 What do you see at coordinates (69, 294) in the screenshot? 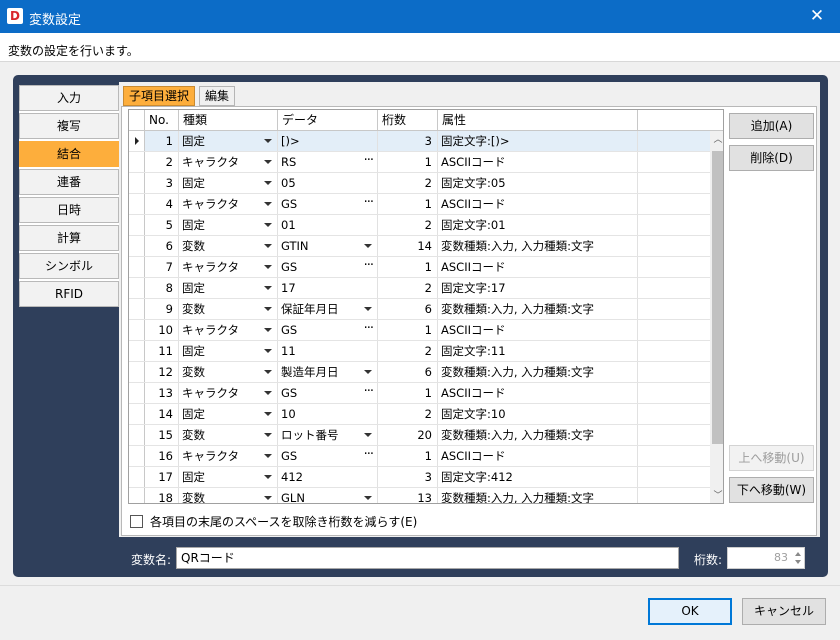
I see `sidebar-item: RFID` at bounding box center [69, 294].